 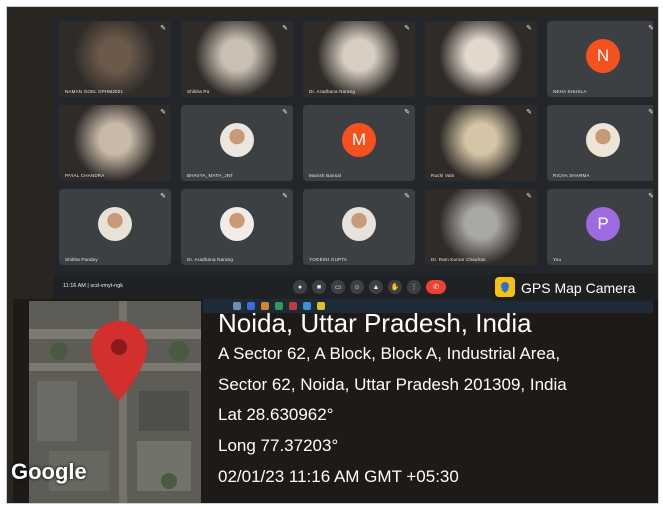 I want to click on participant-avatar: M, so click(x=359, y=140).